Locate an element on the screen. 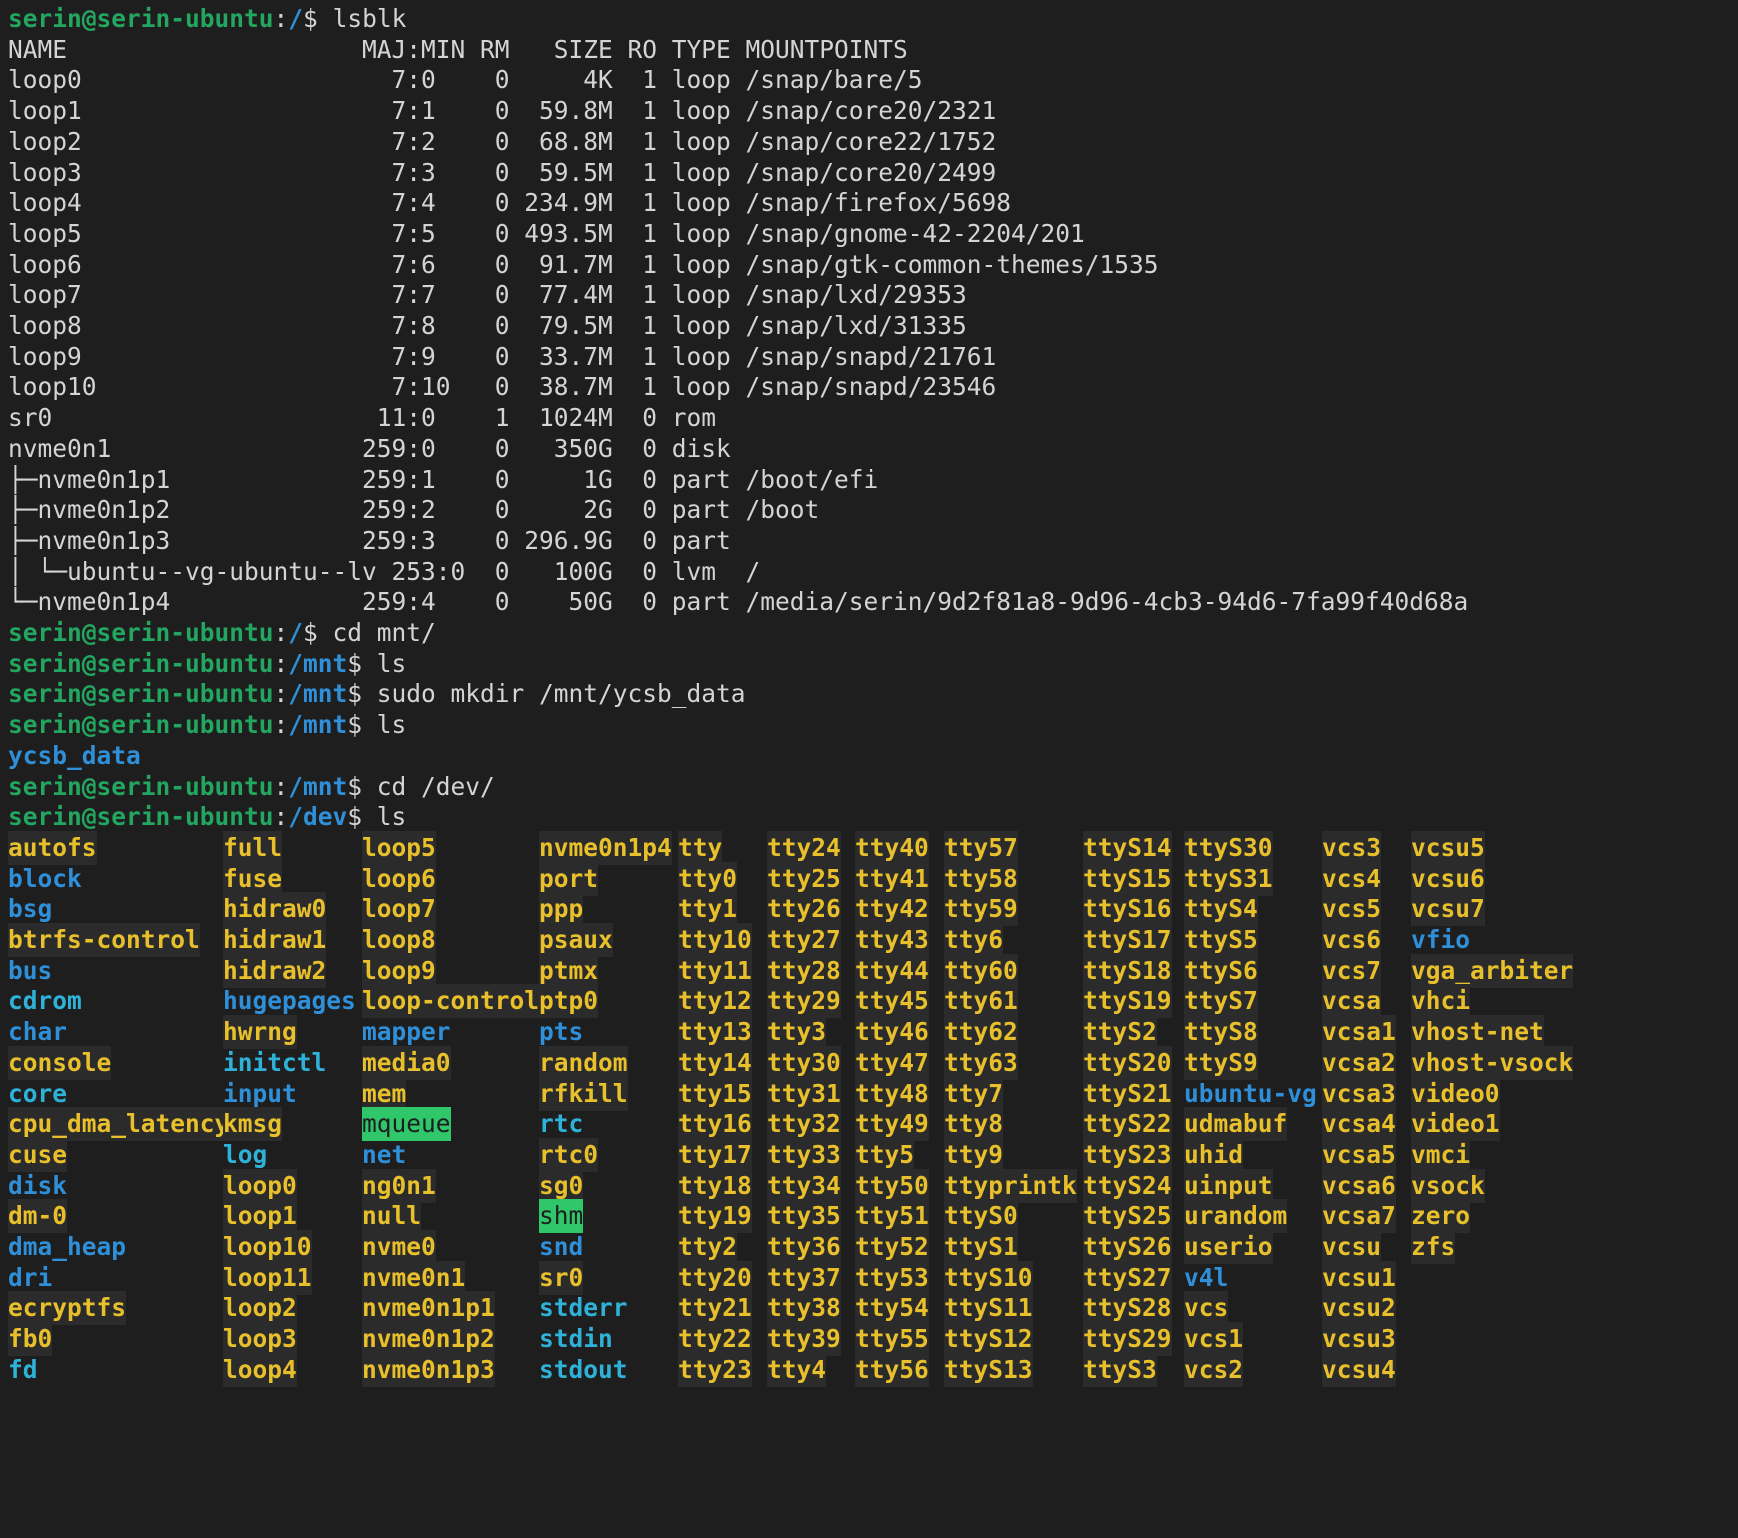  dev-entry: loop10 is located at coordinates (267, 1247).